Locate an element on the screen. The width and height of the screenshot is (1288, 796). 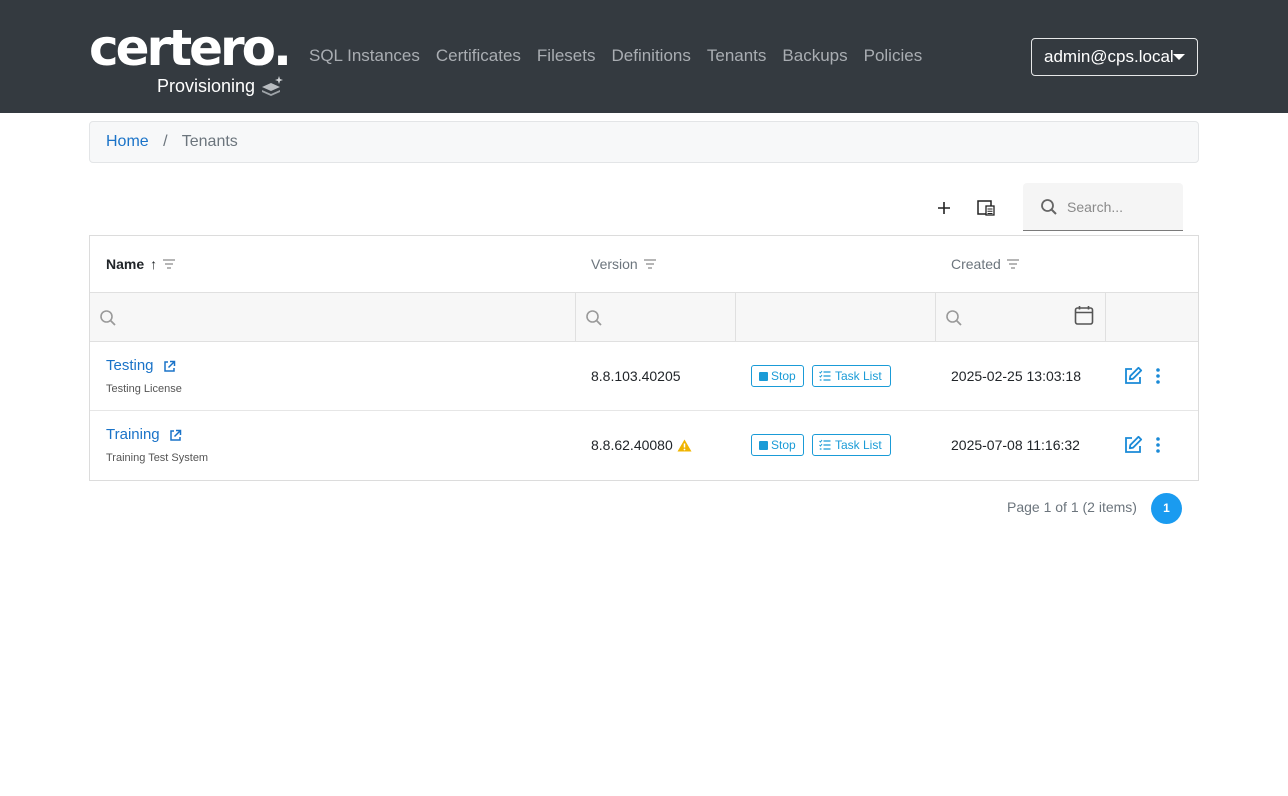
tenant-version-value: 8.8.103.40205 is located at coordinates (636, 376).